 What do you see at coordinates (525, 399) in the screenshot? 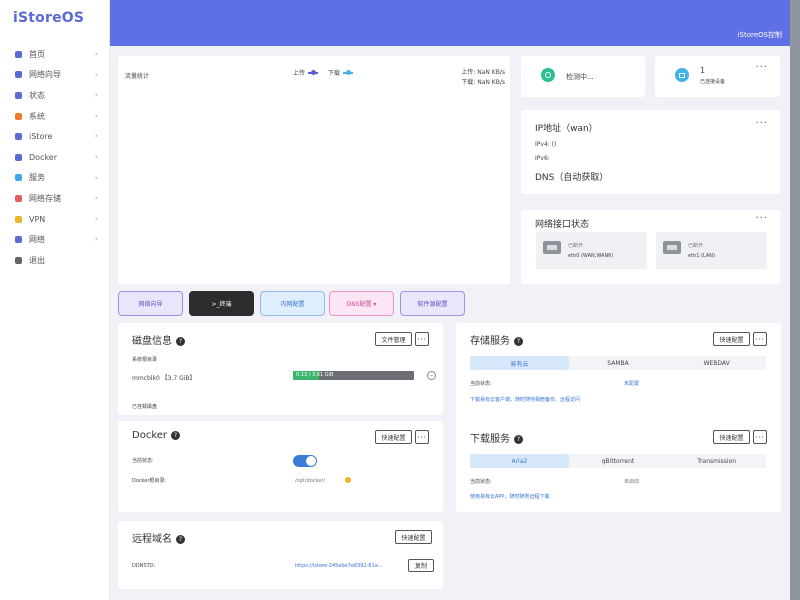
I see `storage-hint-link: 下载易有云客户端，随时随地相册备份、远程访问` at bounding box center [525, 399].